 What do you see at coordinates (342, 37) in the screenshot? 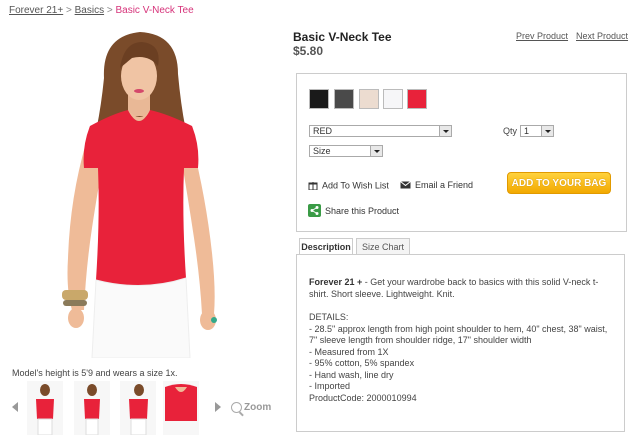
I see `product-title: Basic V-Neck Tee` at bounding box center [342, 37].